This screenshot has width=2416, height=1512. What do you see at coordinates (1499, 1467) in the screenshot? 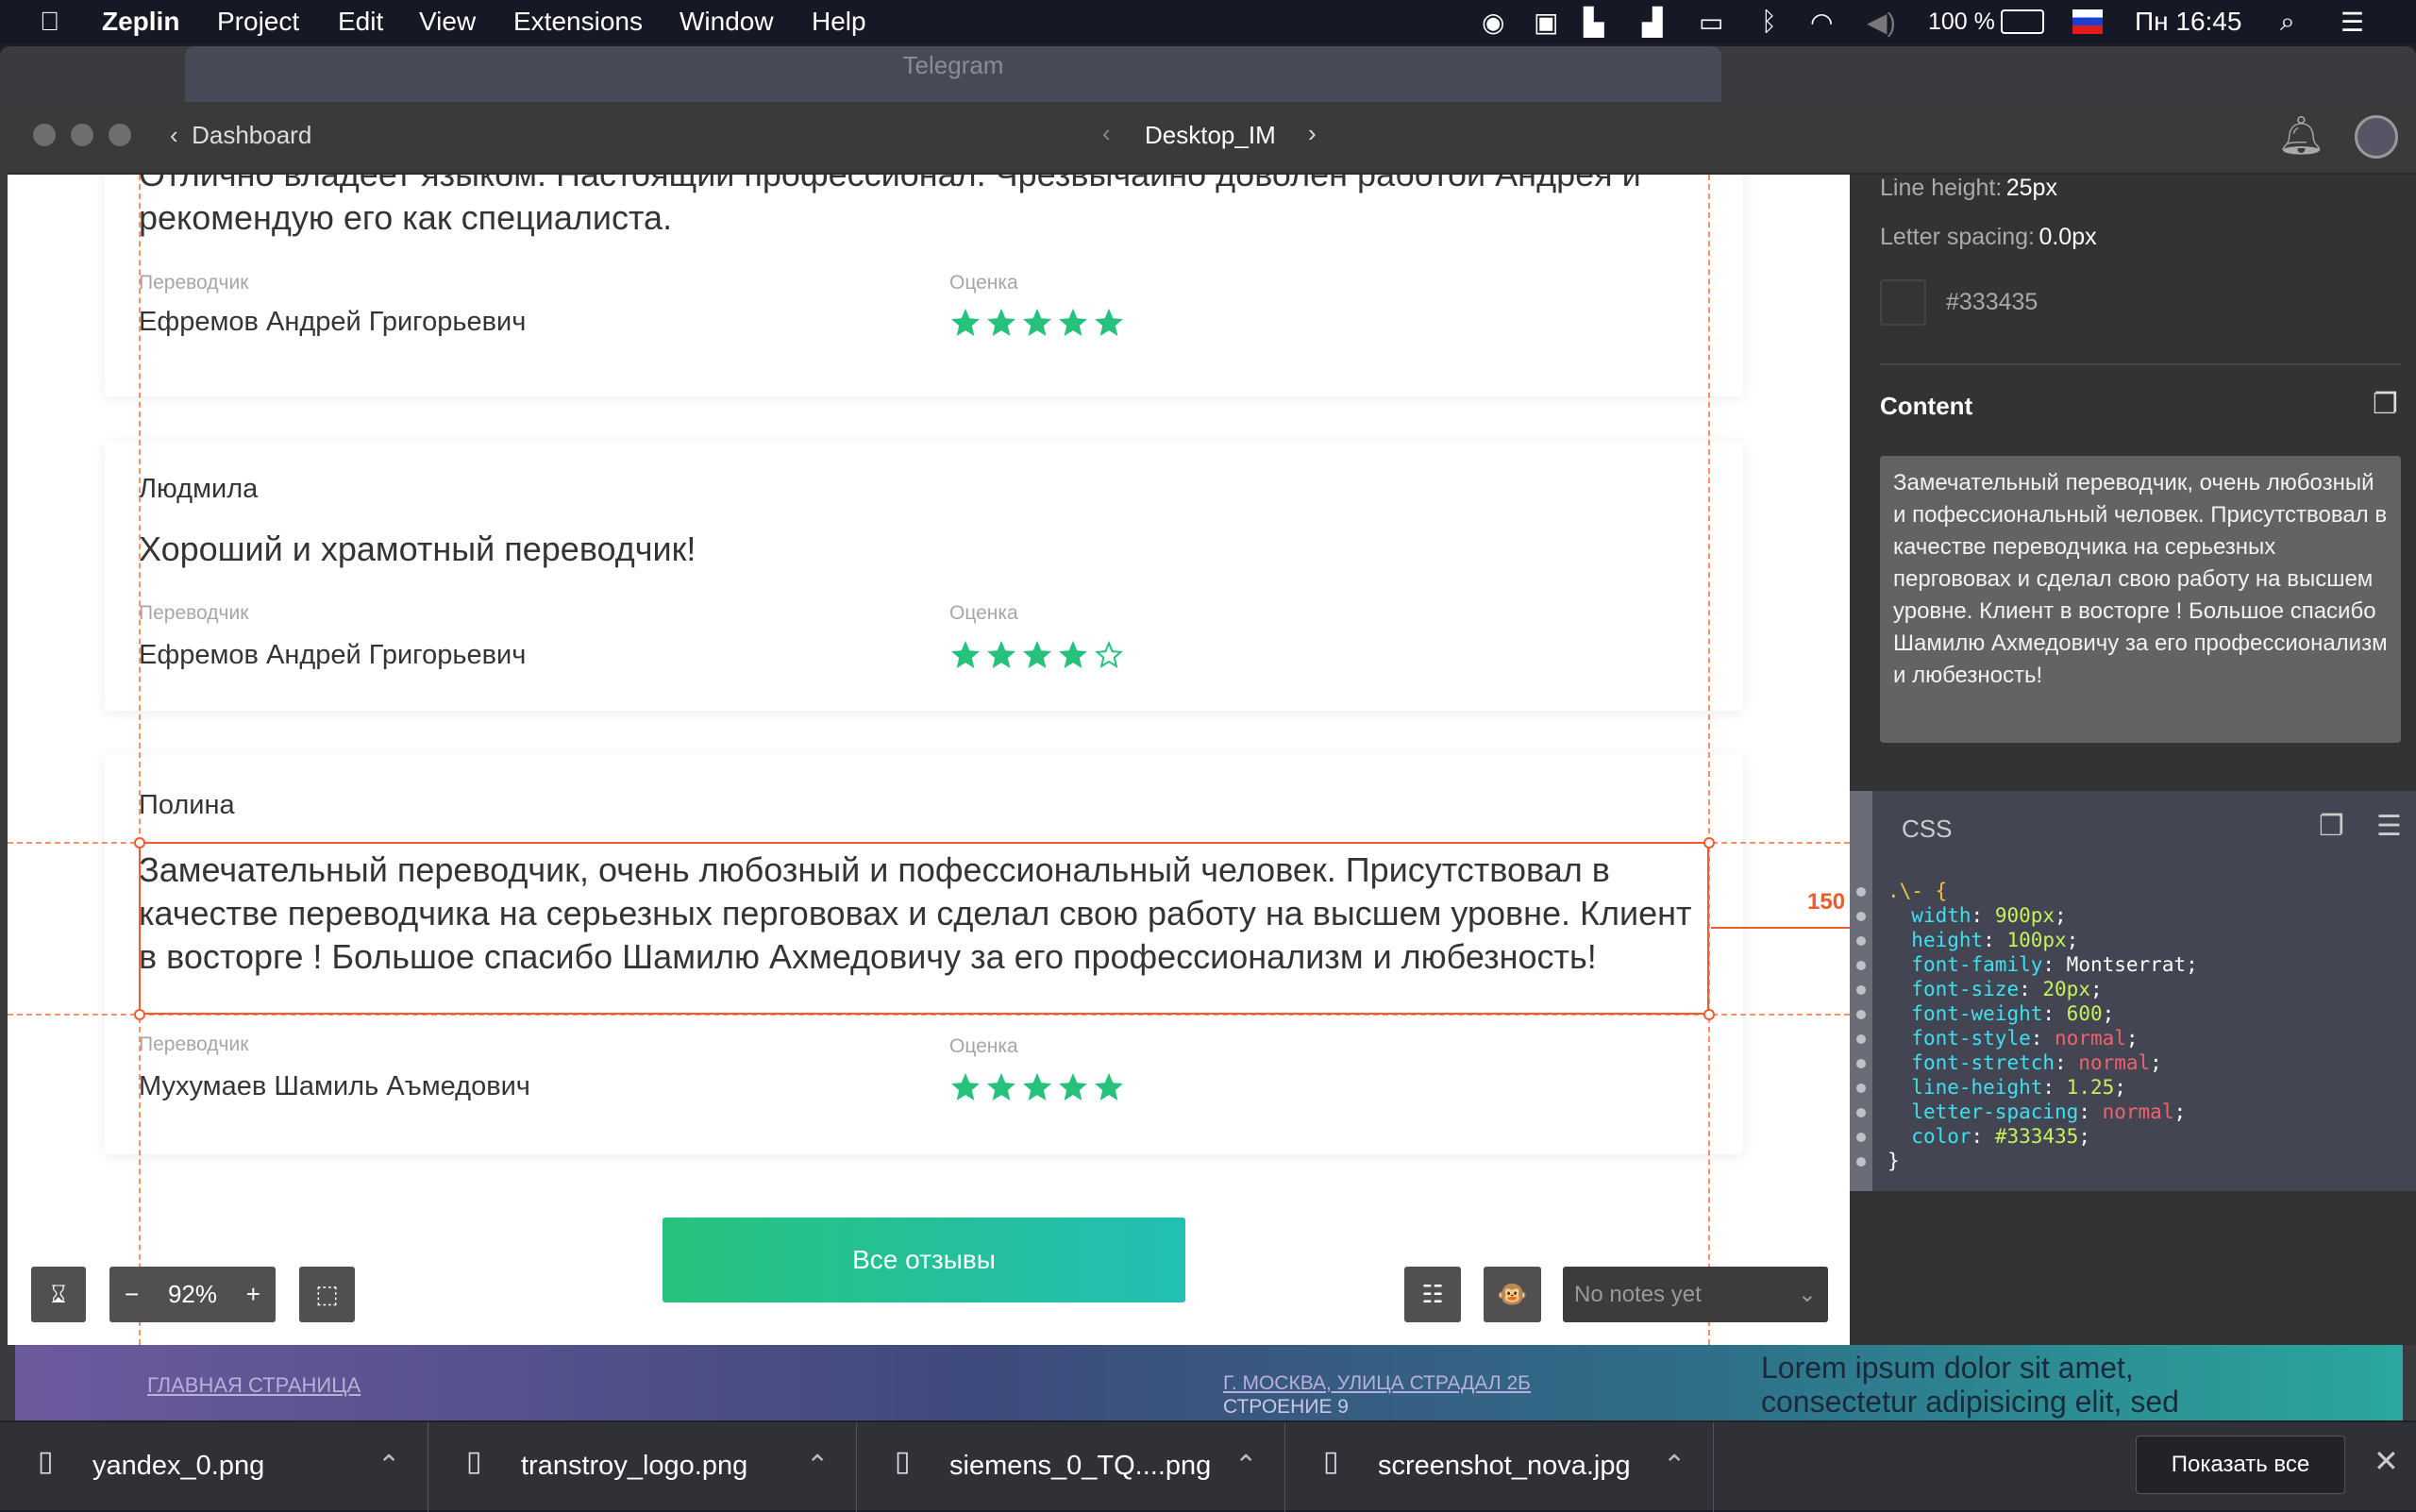
I see `download-item: ▯ screenshot_nova.jpg ⌃` at bounding box center [1499, 1467].